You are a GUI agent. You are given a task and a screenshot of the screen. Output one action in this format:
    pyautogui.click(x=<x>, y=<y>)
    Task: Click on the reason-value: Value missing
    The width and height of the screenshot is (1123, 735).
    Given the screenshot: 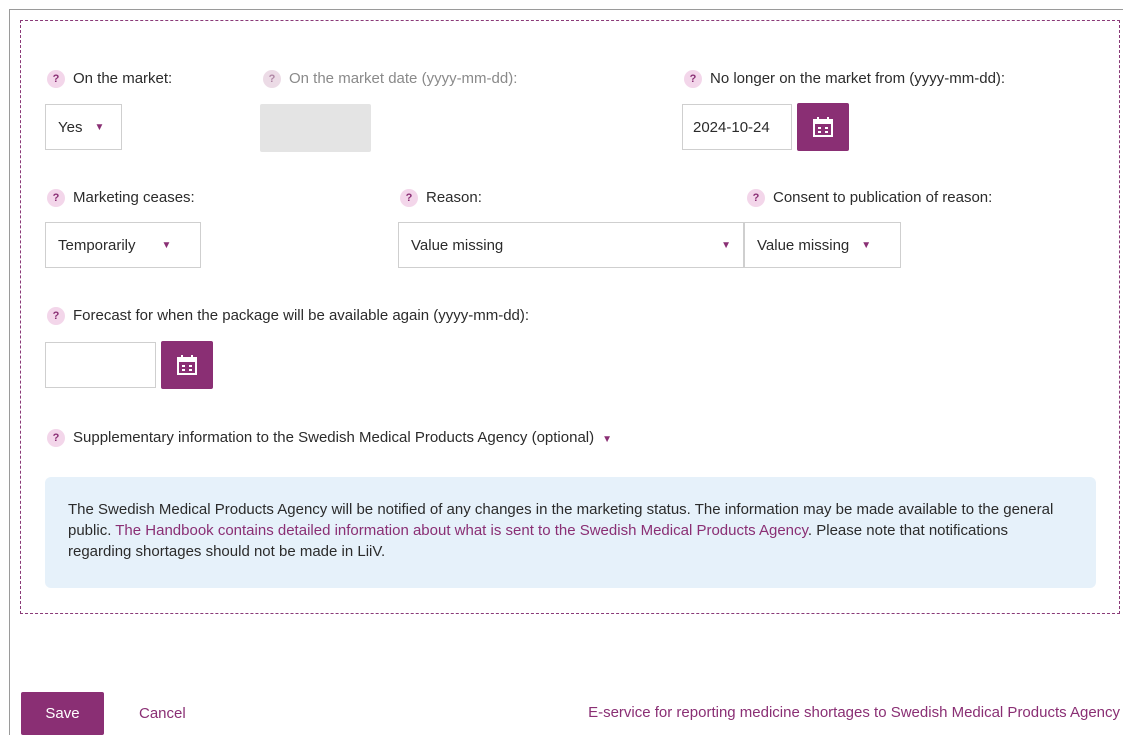 What is the action you would take?
    pyautogui.click(x=457, y=245)
    